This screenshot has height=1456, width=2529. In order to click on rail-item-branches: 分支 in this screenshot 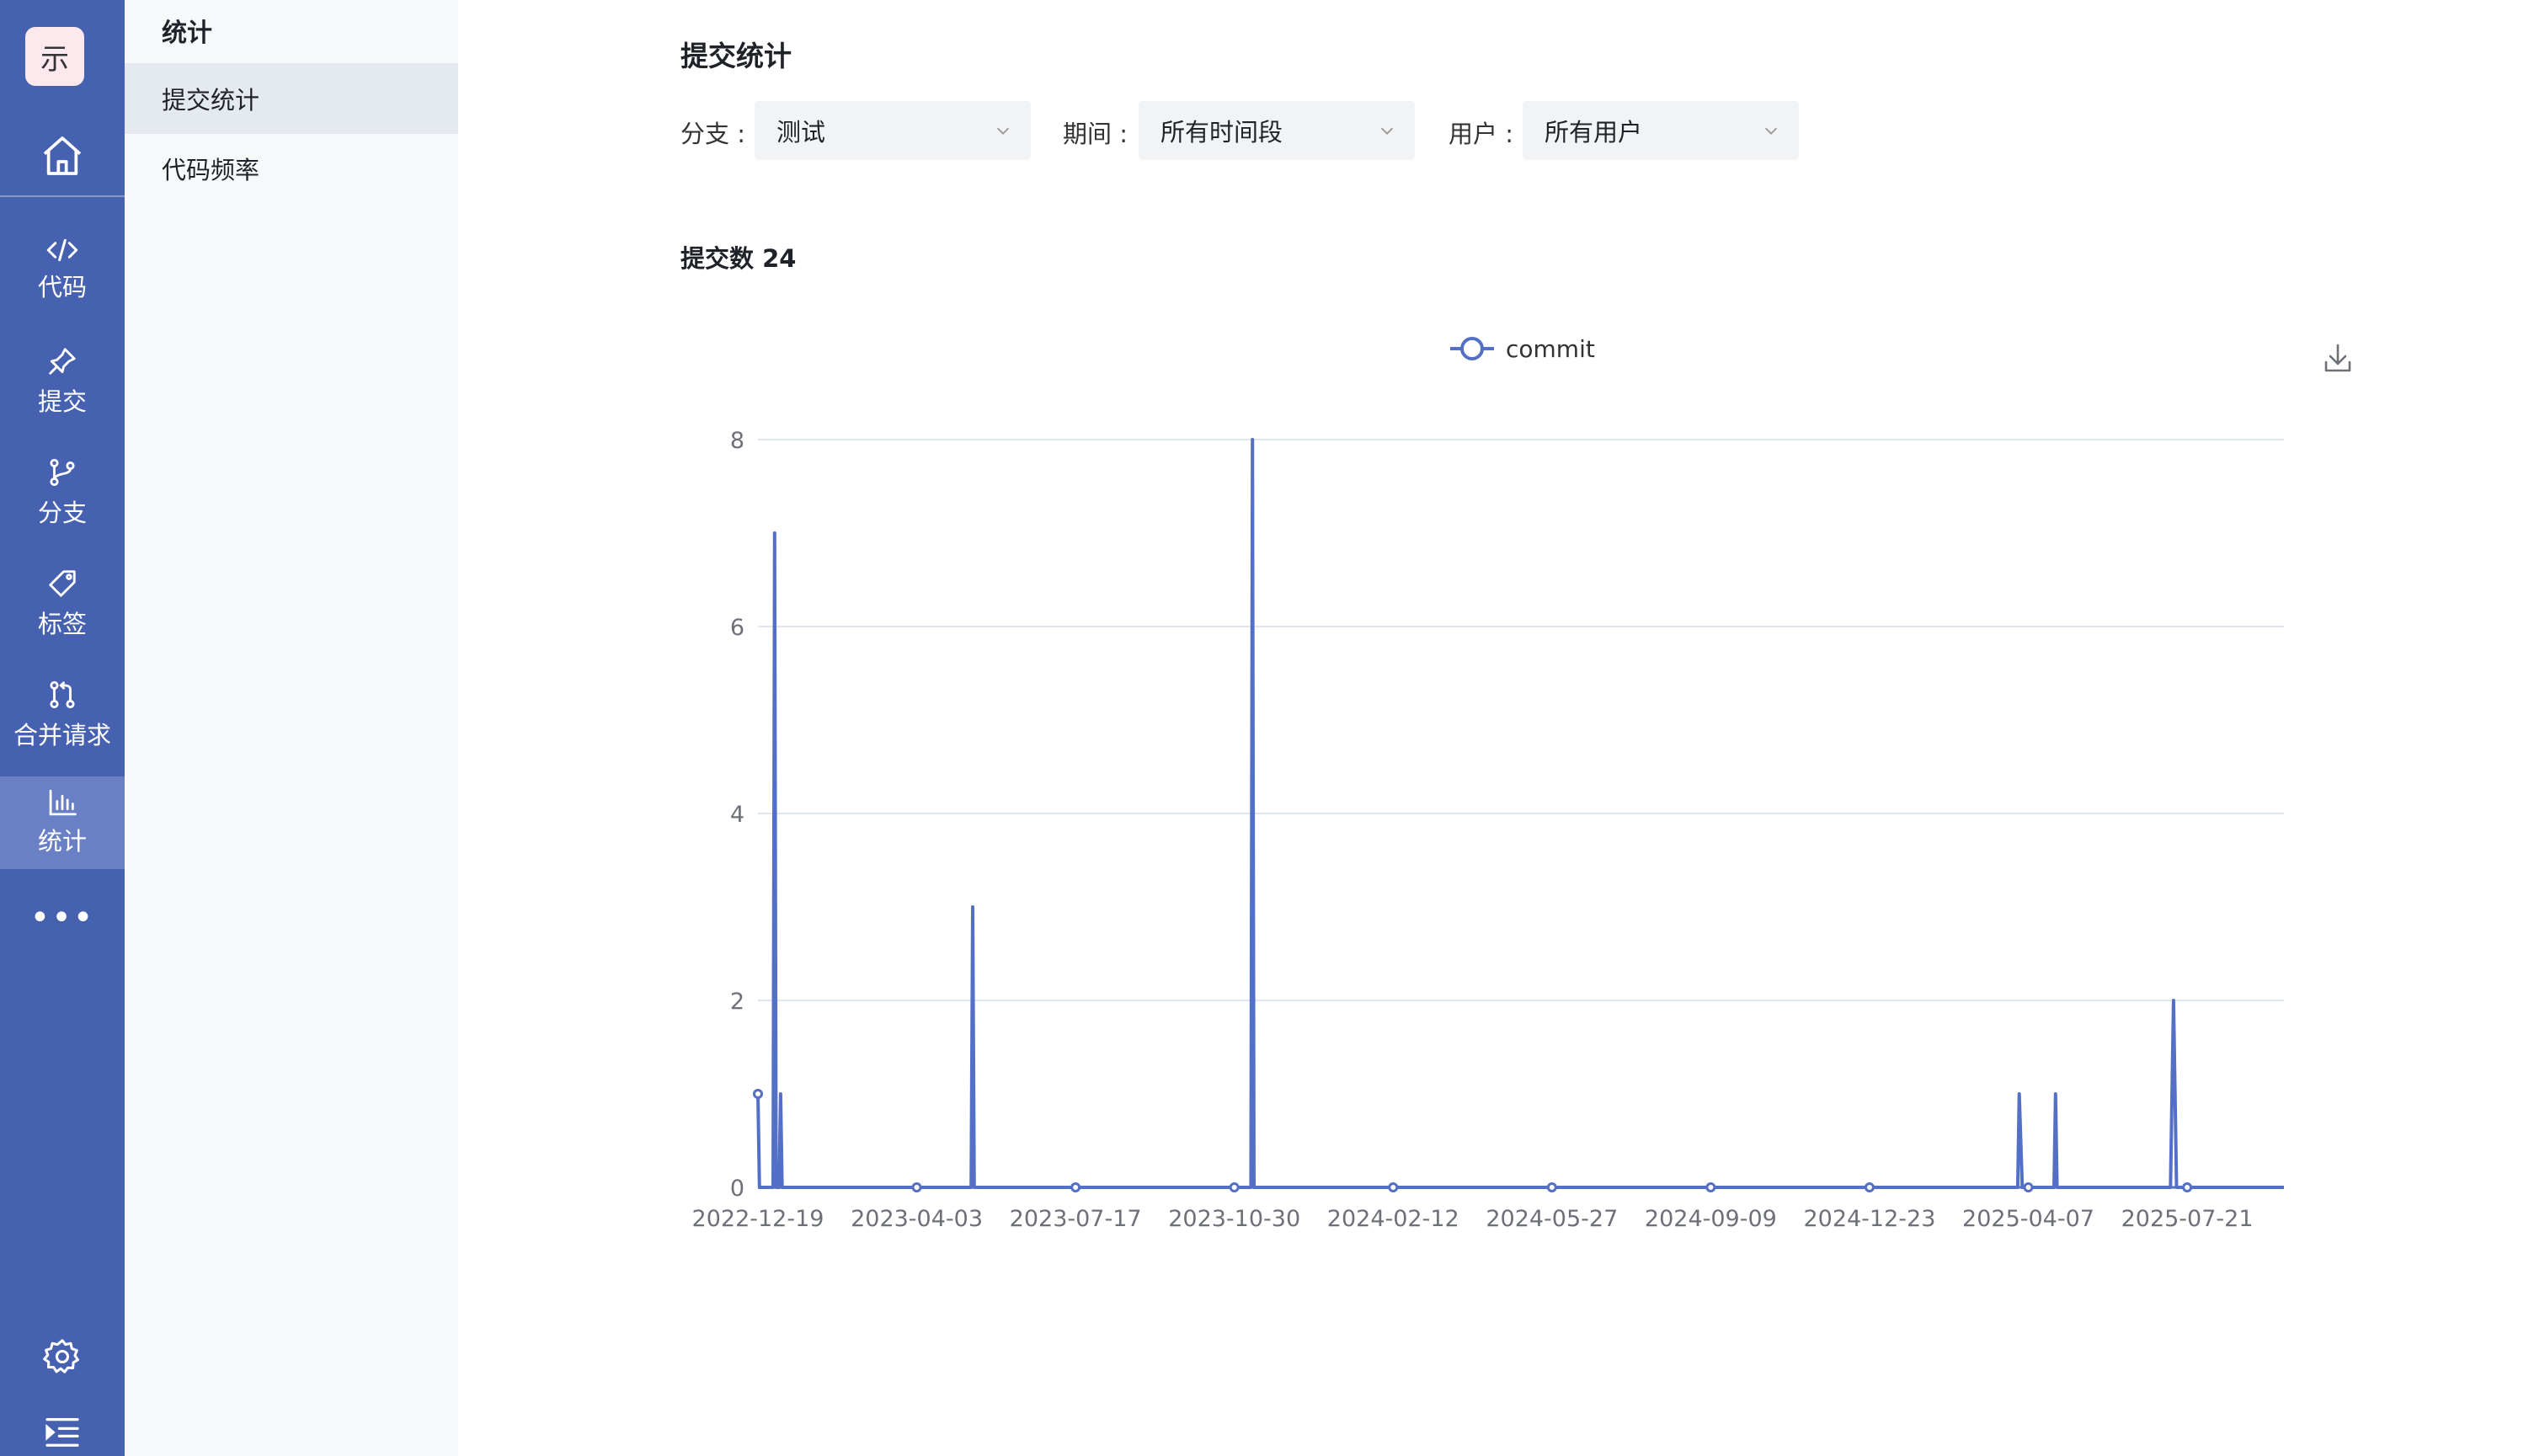, I will do `click(63, 492)`.